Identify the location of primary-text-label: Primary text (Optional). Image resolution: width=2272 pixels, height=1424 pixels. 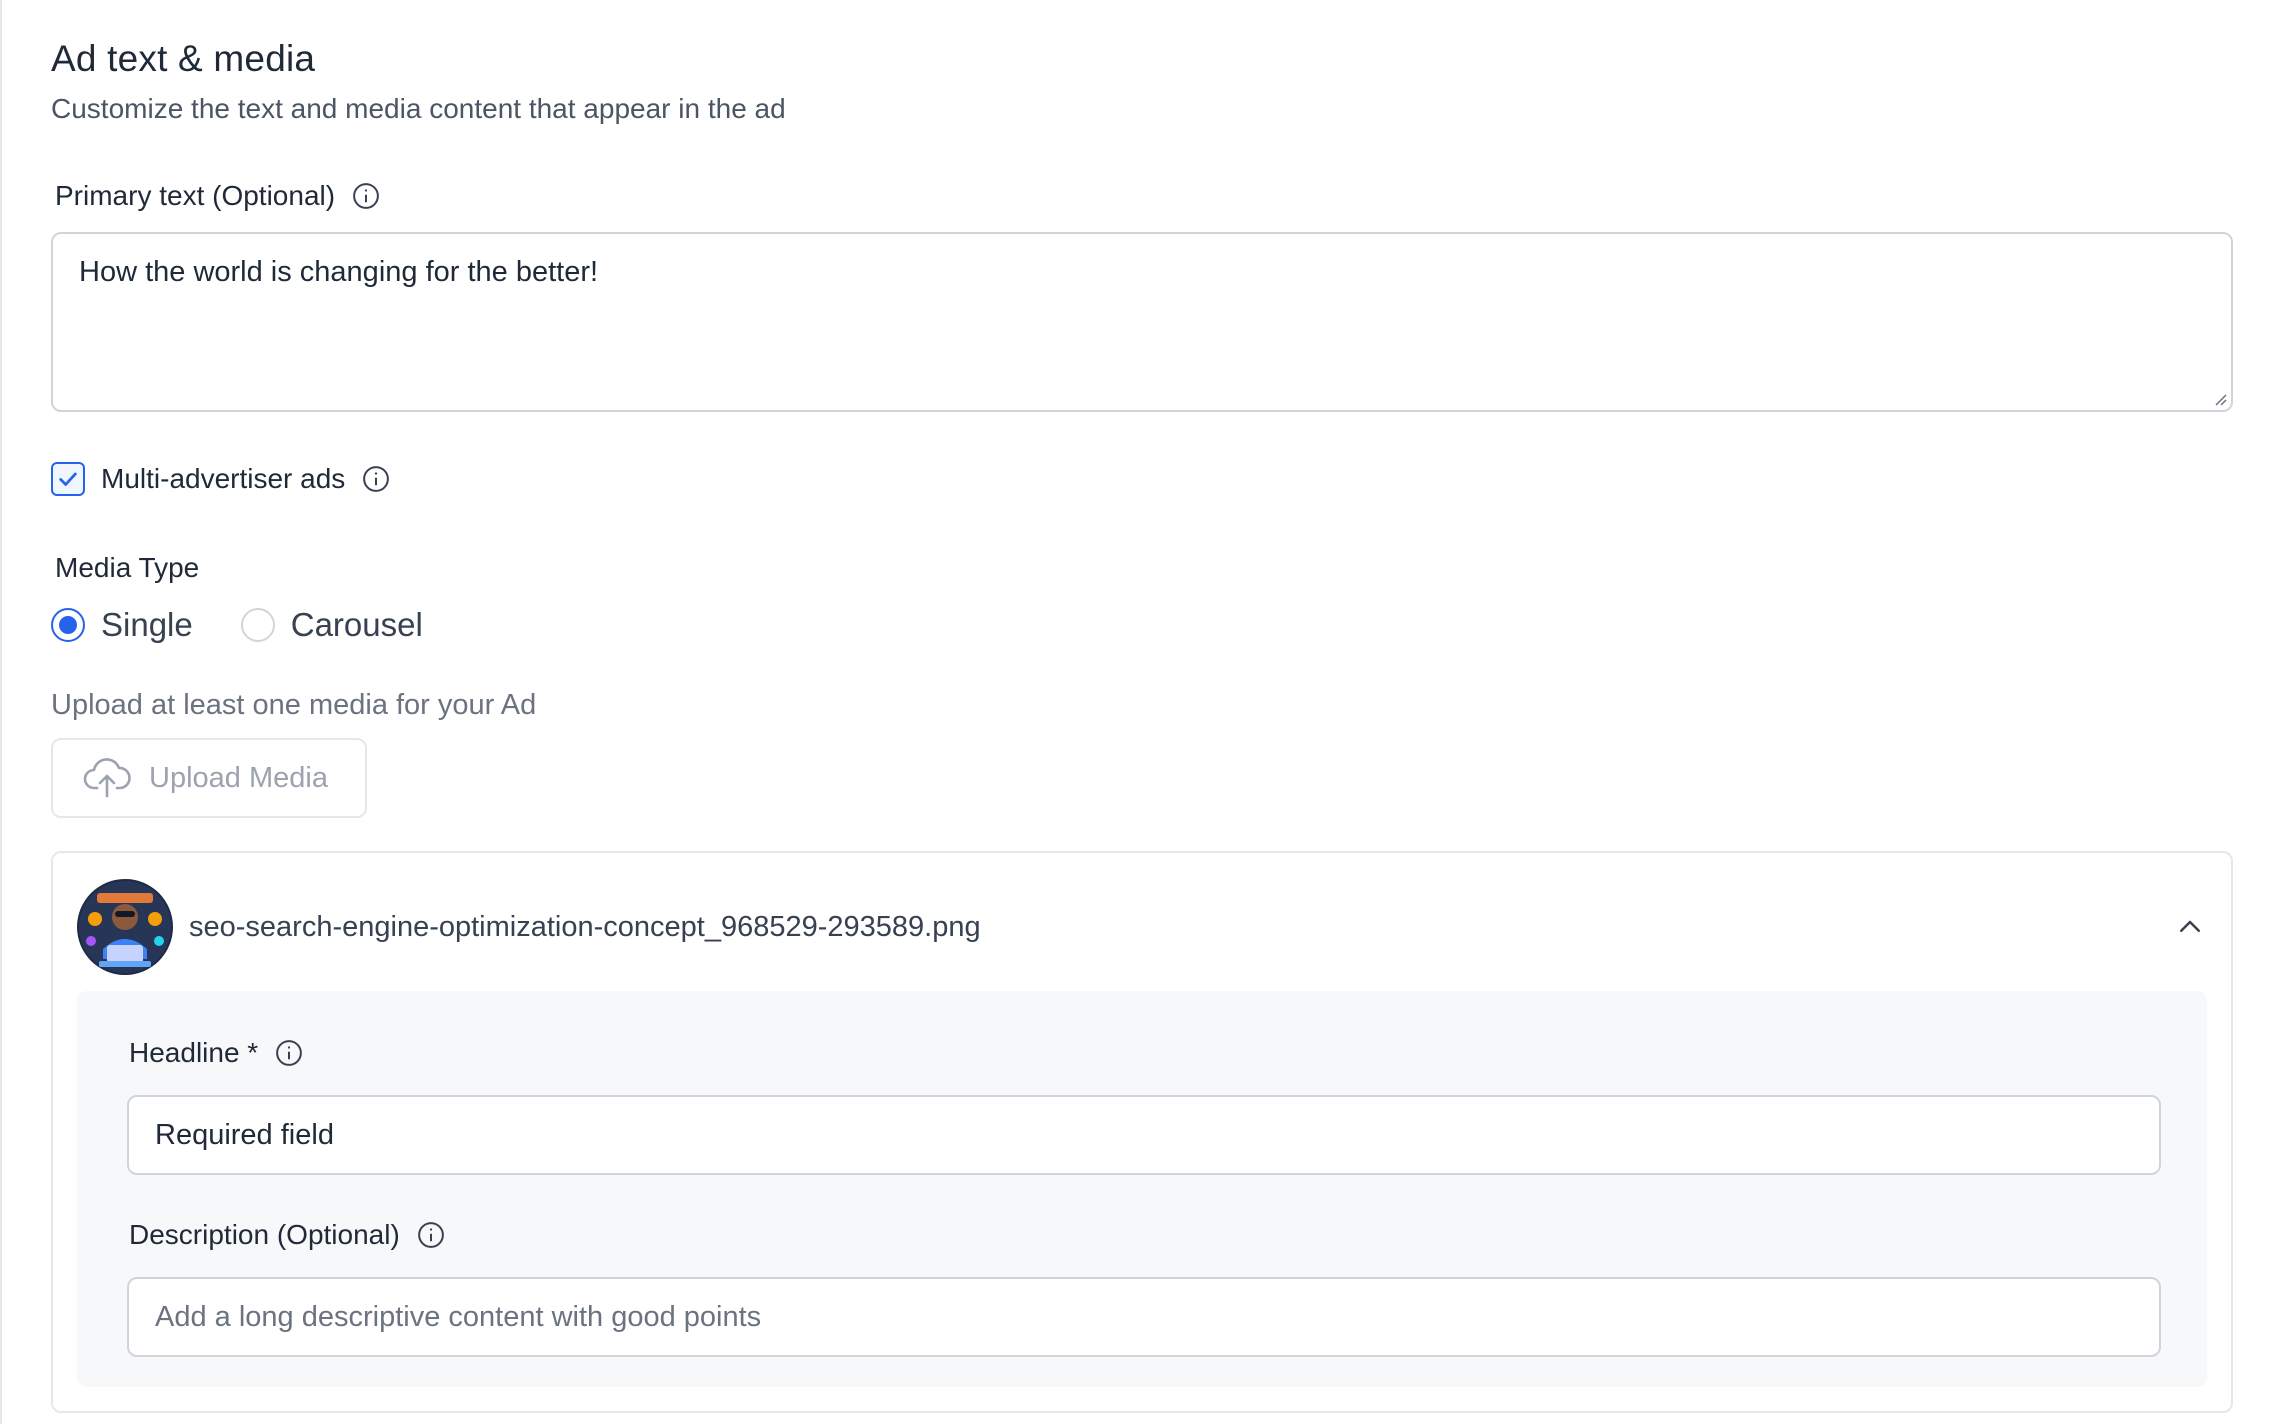
(195, 195).